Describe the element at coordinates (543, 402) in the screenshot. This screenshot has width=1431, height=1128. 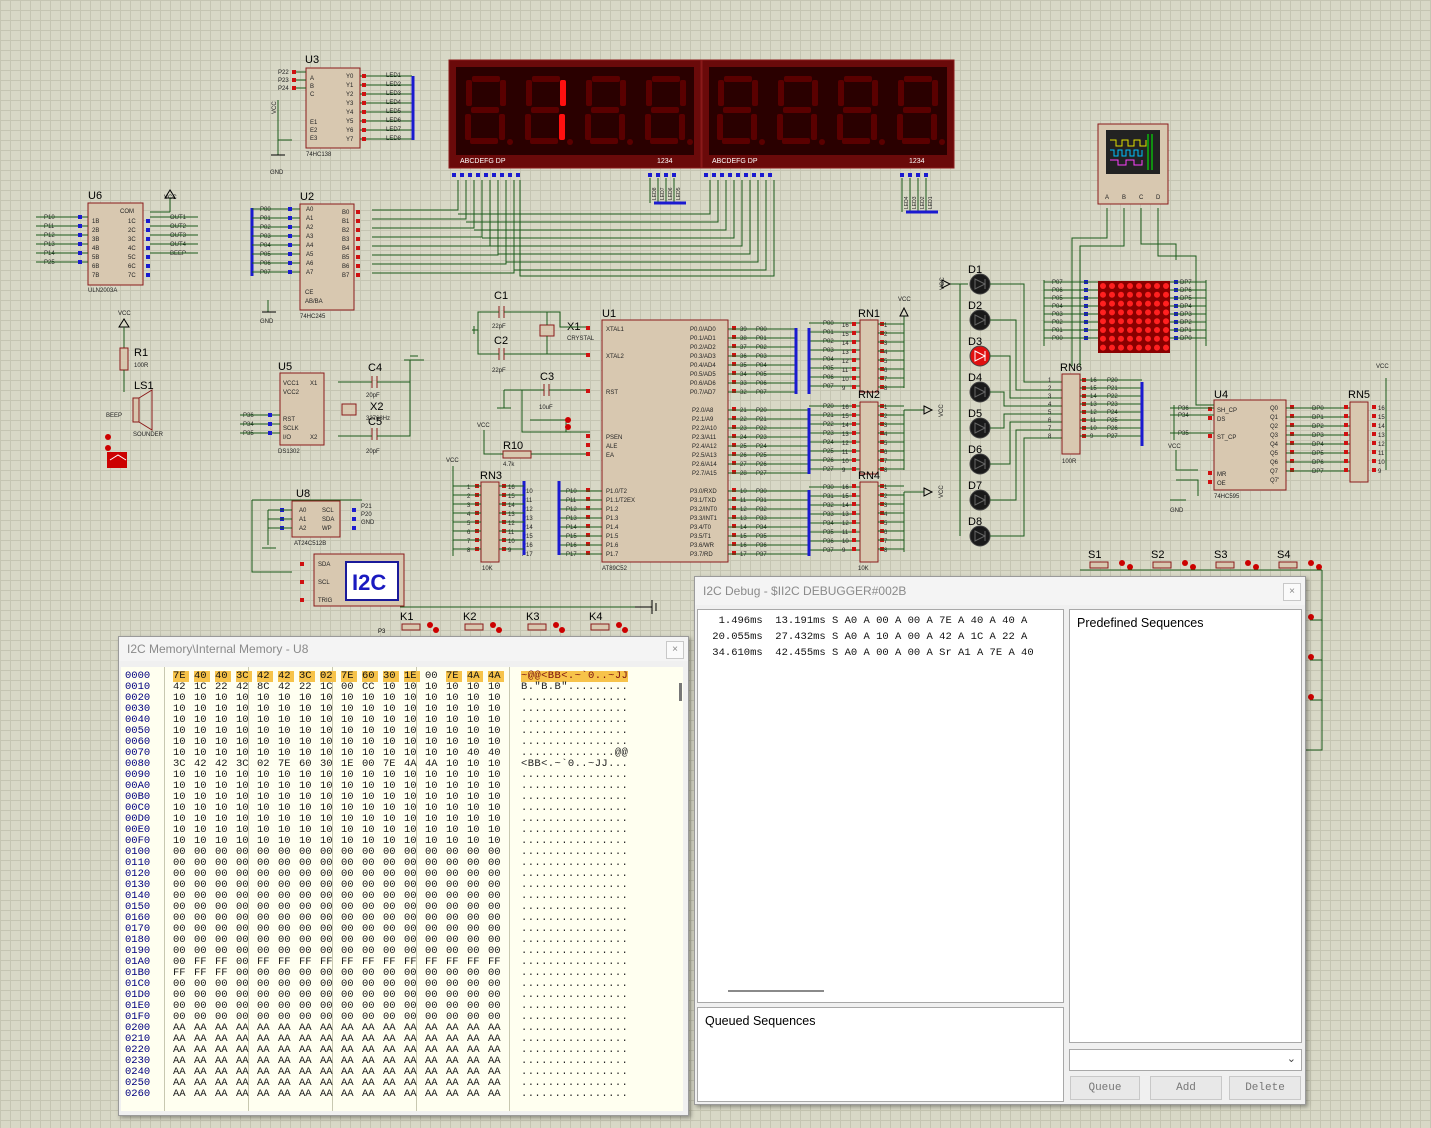
I see `c3-capacitor: C3 10uF` at that location.